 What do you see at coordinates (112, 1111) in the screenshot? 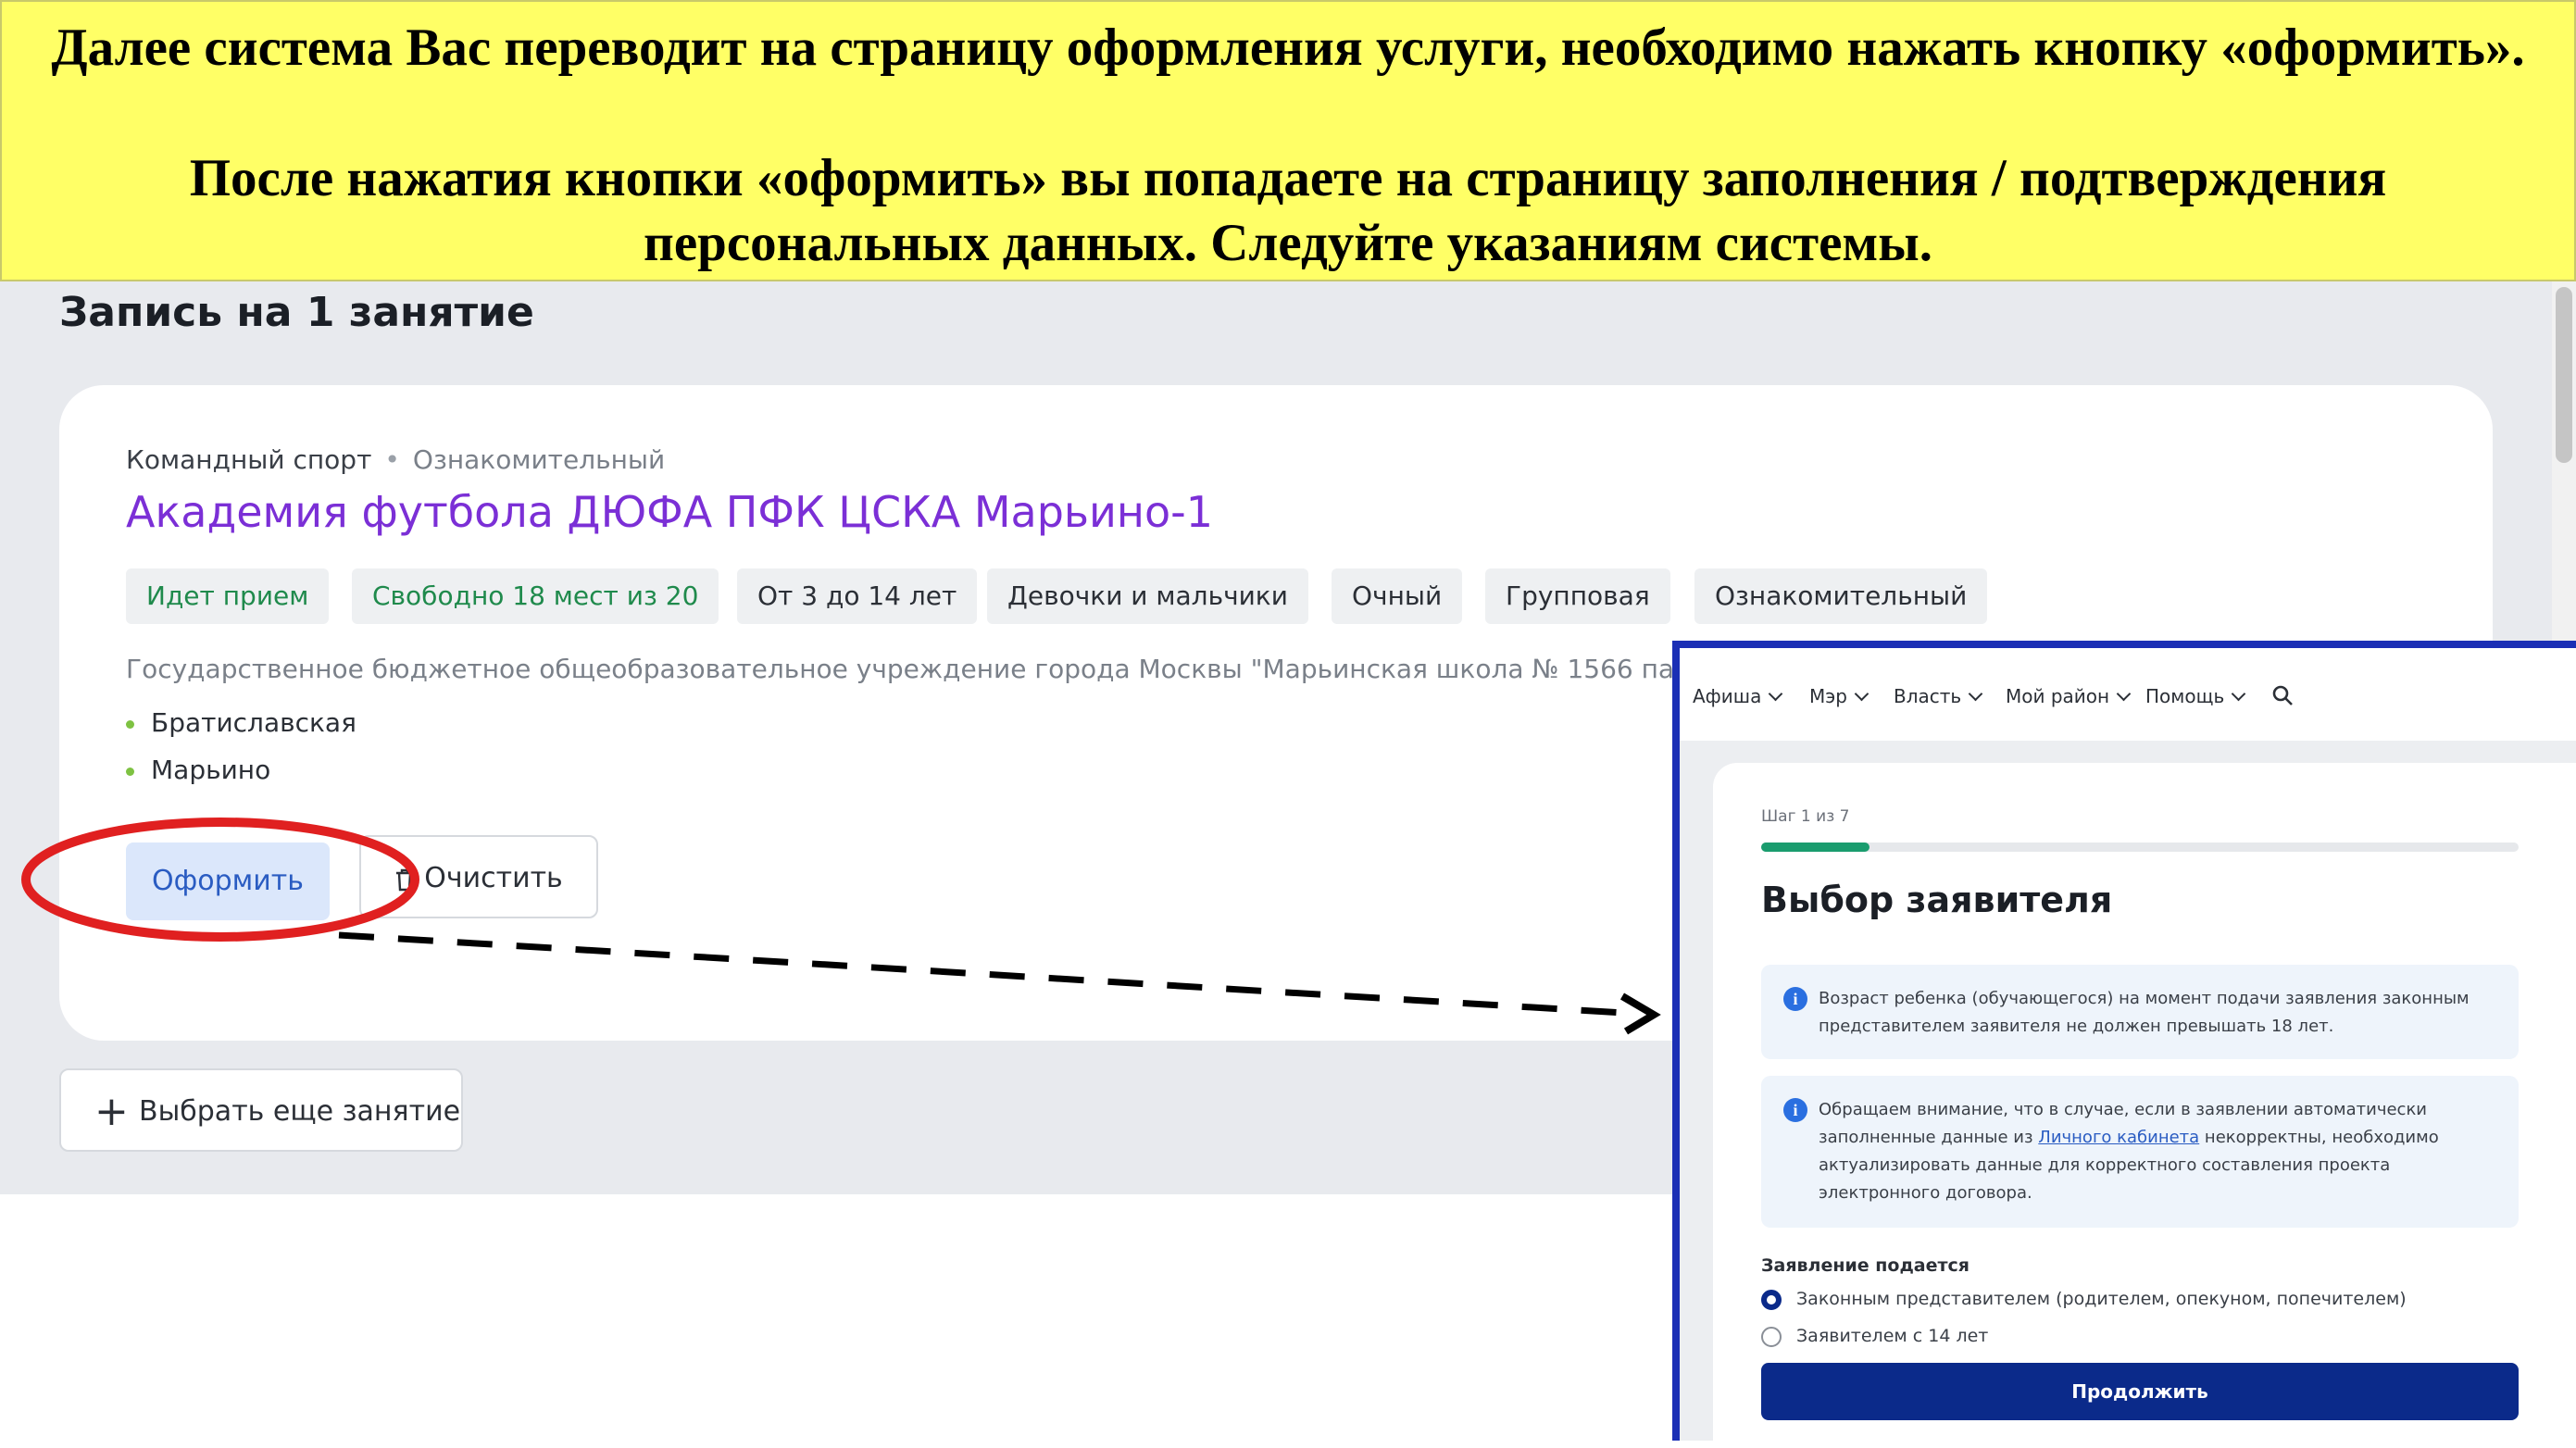
I see `plus-icon: +` at bounding box center [112, 1111].